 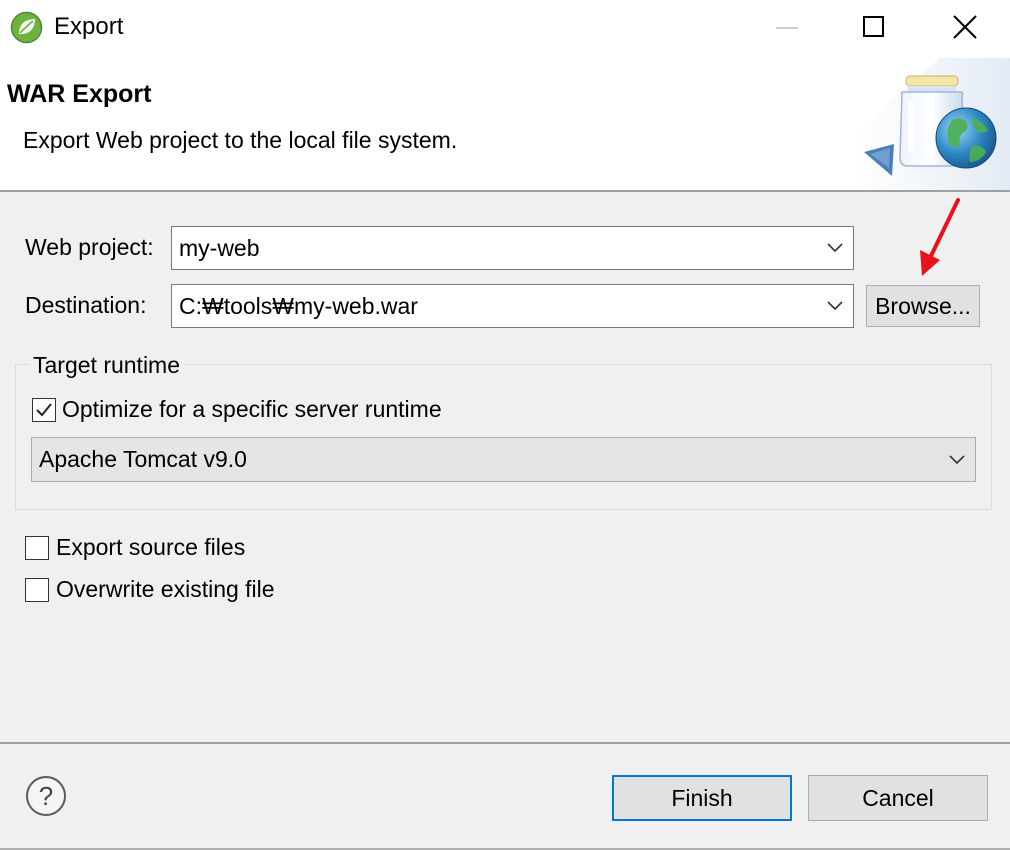 What do you see at coordinates (512, 306) in the screenshot?
I see `destination-combo: C:₩tools₩my-web.war` at bounding box center [512, 306].